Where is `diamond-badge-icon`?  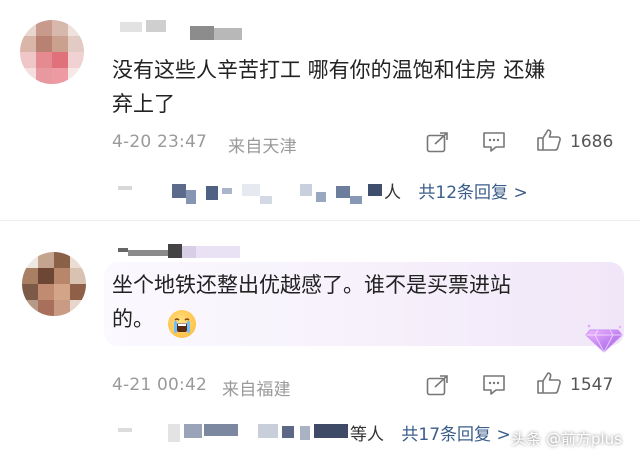 diamond-badge-icon is located at coordinates (604, 340).